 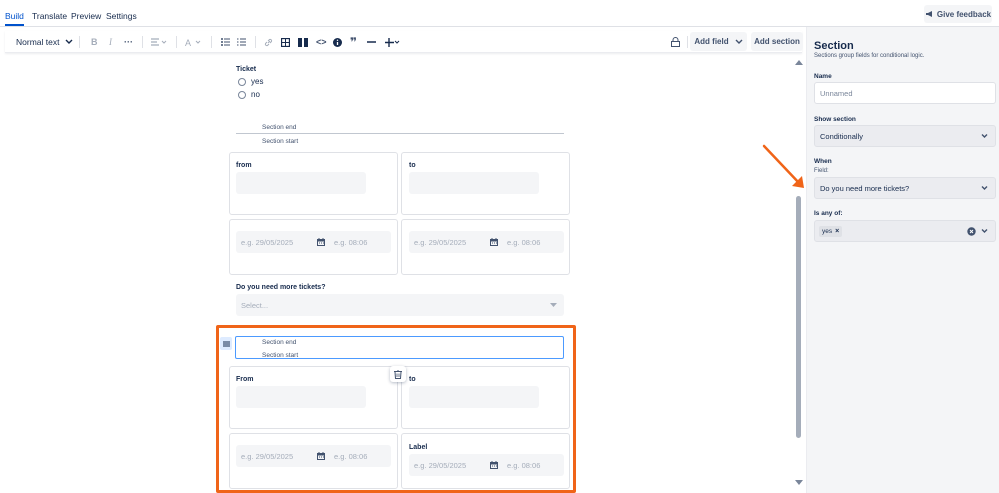 I want to click on panel-title: Section, so click(x=834, y=46).